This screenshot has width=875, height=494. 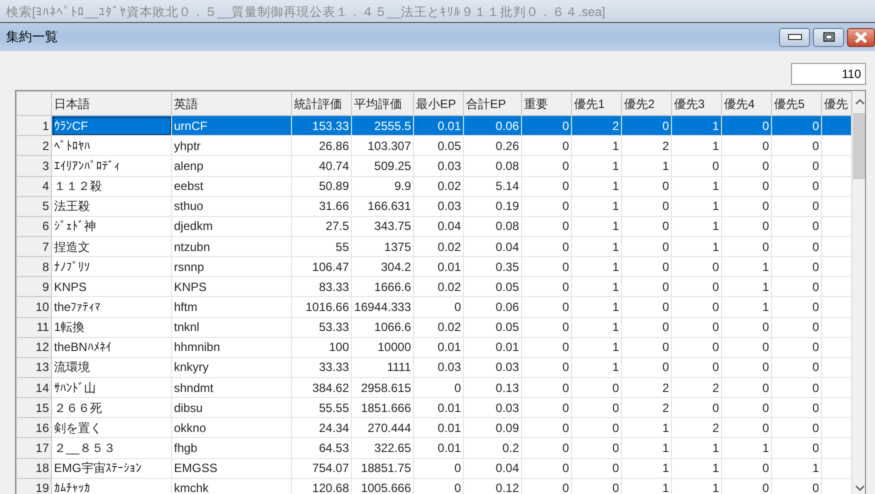 What do you see at coordinates (232, 104) in the screenshot?
I see `column-header: 英語` at bounding box center [232, 104].